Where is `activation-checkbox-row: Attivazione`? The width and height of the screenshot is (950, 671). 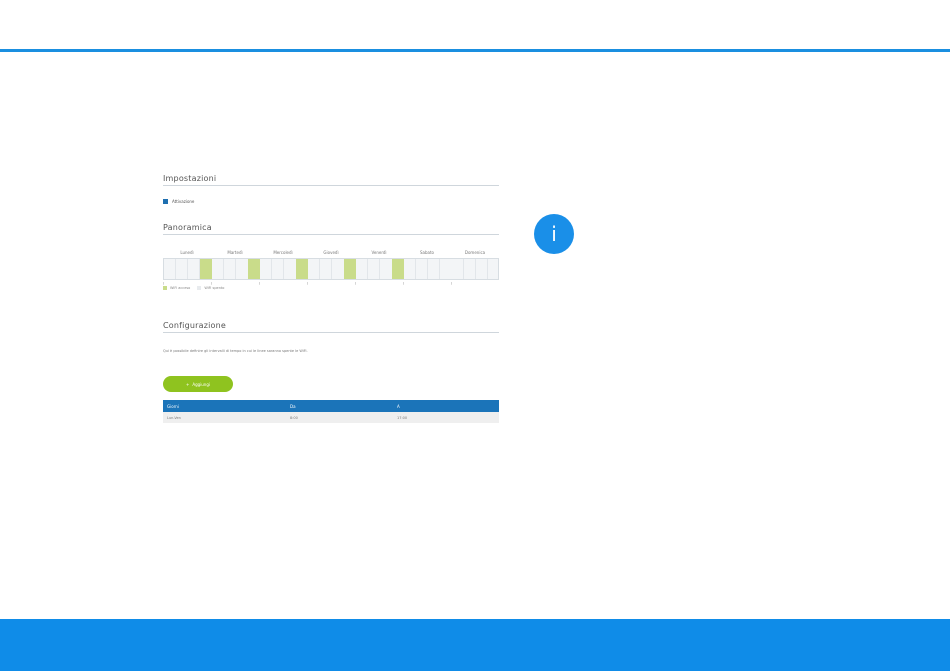
activation-checkbox-row: Attivazione is located at coordinates (178, 201).